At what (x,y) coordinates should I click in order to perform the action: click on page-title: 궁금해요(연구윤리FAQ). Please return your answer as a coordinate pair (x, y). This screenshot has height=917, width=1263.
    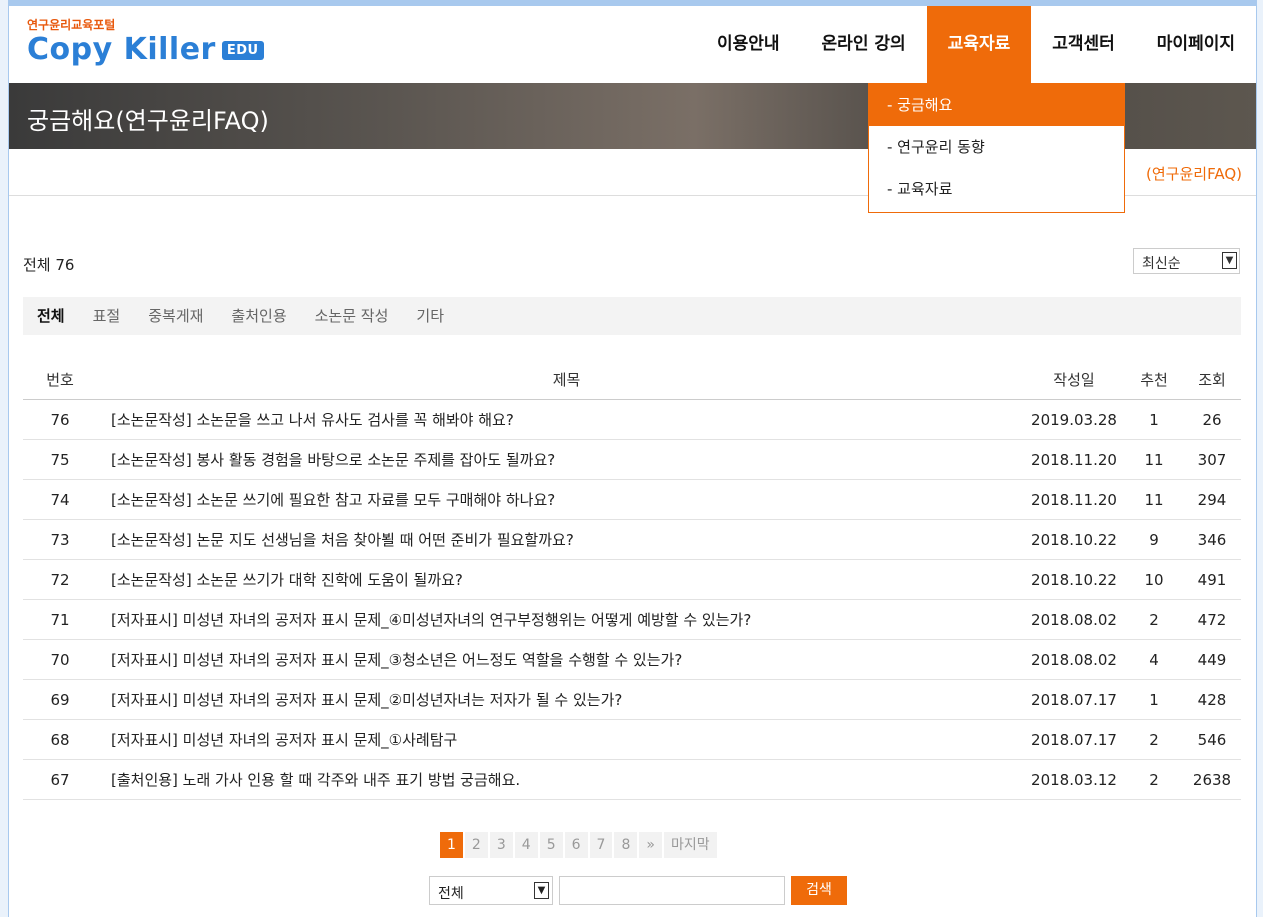
    Looking at the image, I should click on (148, 121).